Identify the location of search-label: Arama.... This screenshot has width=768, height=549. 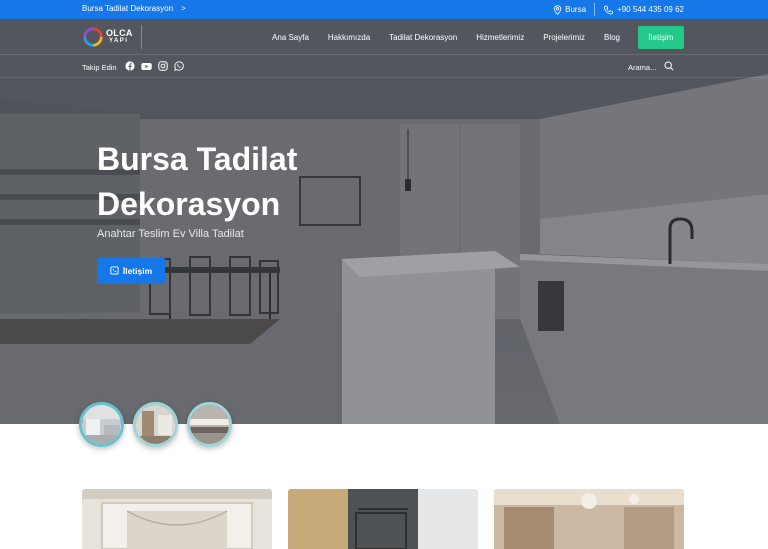
(642, 67).